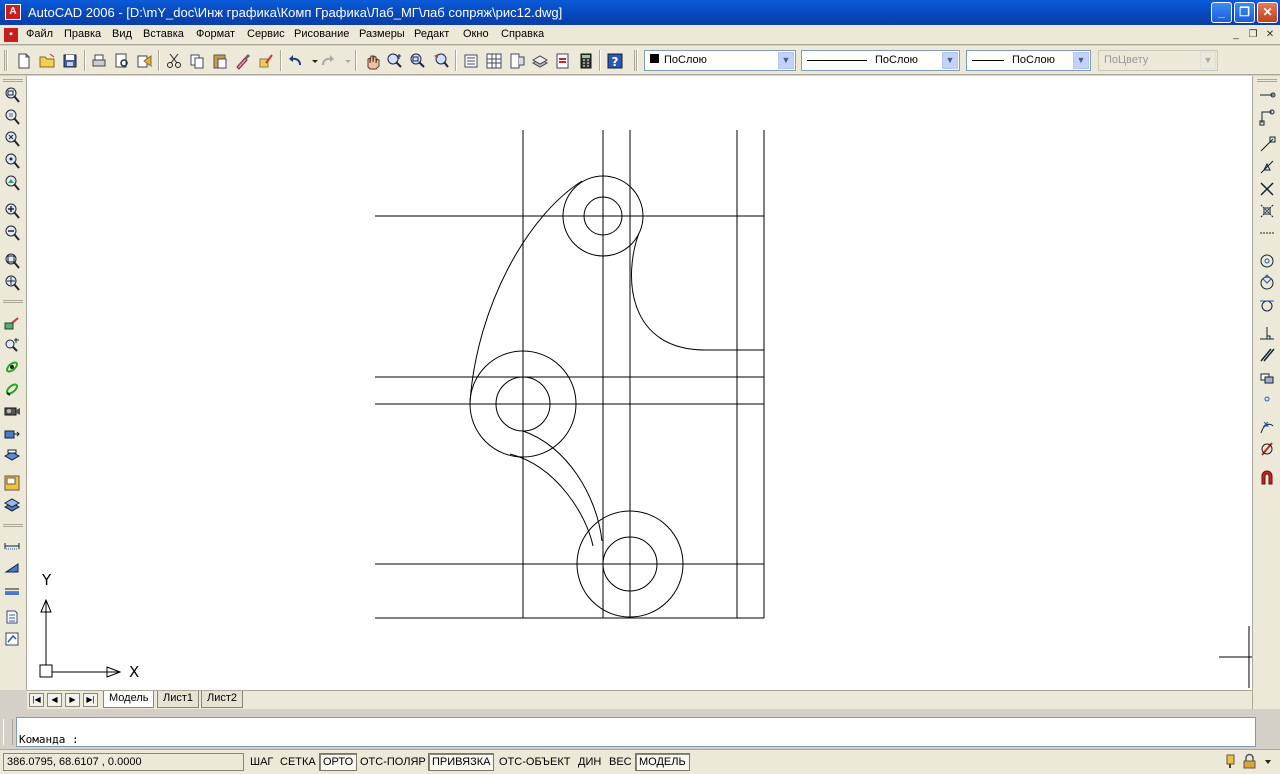 The image size is (1280, 774). Describe the element at coordinates (1267, 167) in the screenshot. I see `snap-midpoint-icon` at that location.